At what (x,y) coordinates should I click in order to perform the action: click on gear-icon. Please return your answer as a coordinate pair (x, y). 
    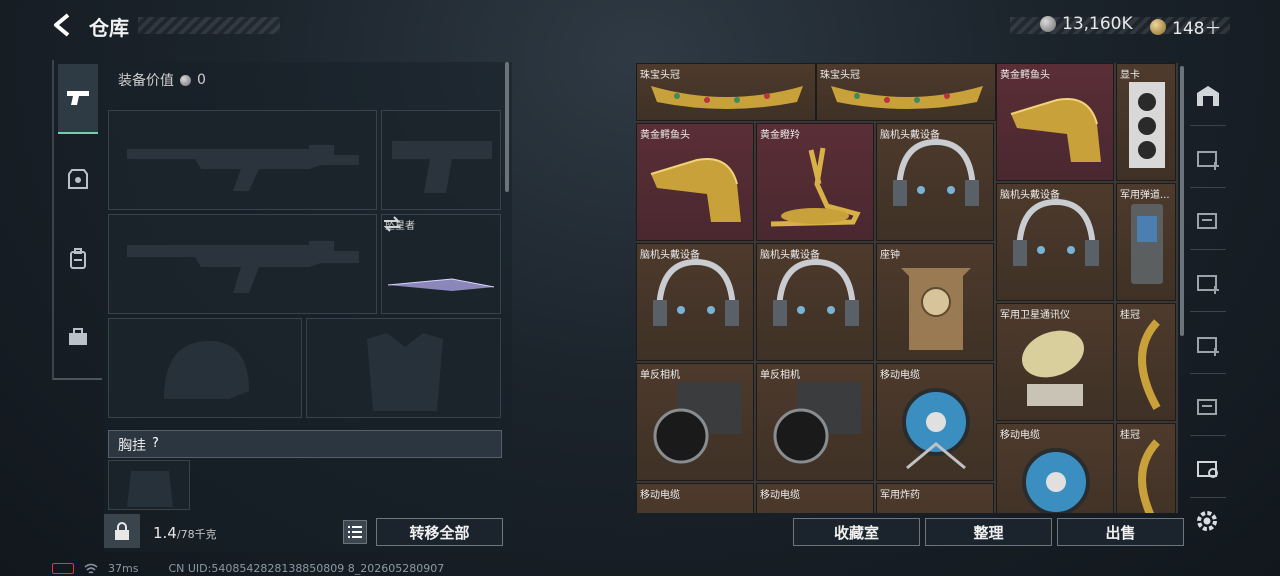
    Looking at the image, I should click on (1207, 521).